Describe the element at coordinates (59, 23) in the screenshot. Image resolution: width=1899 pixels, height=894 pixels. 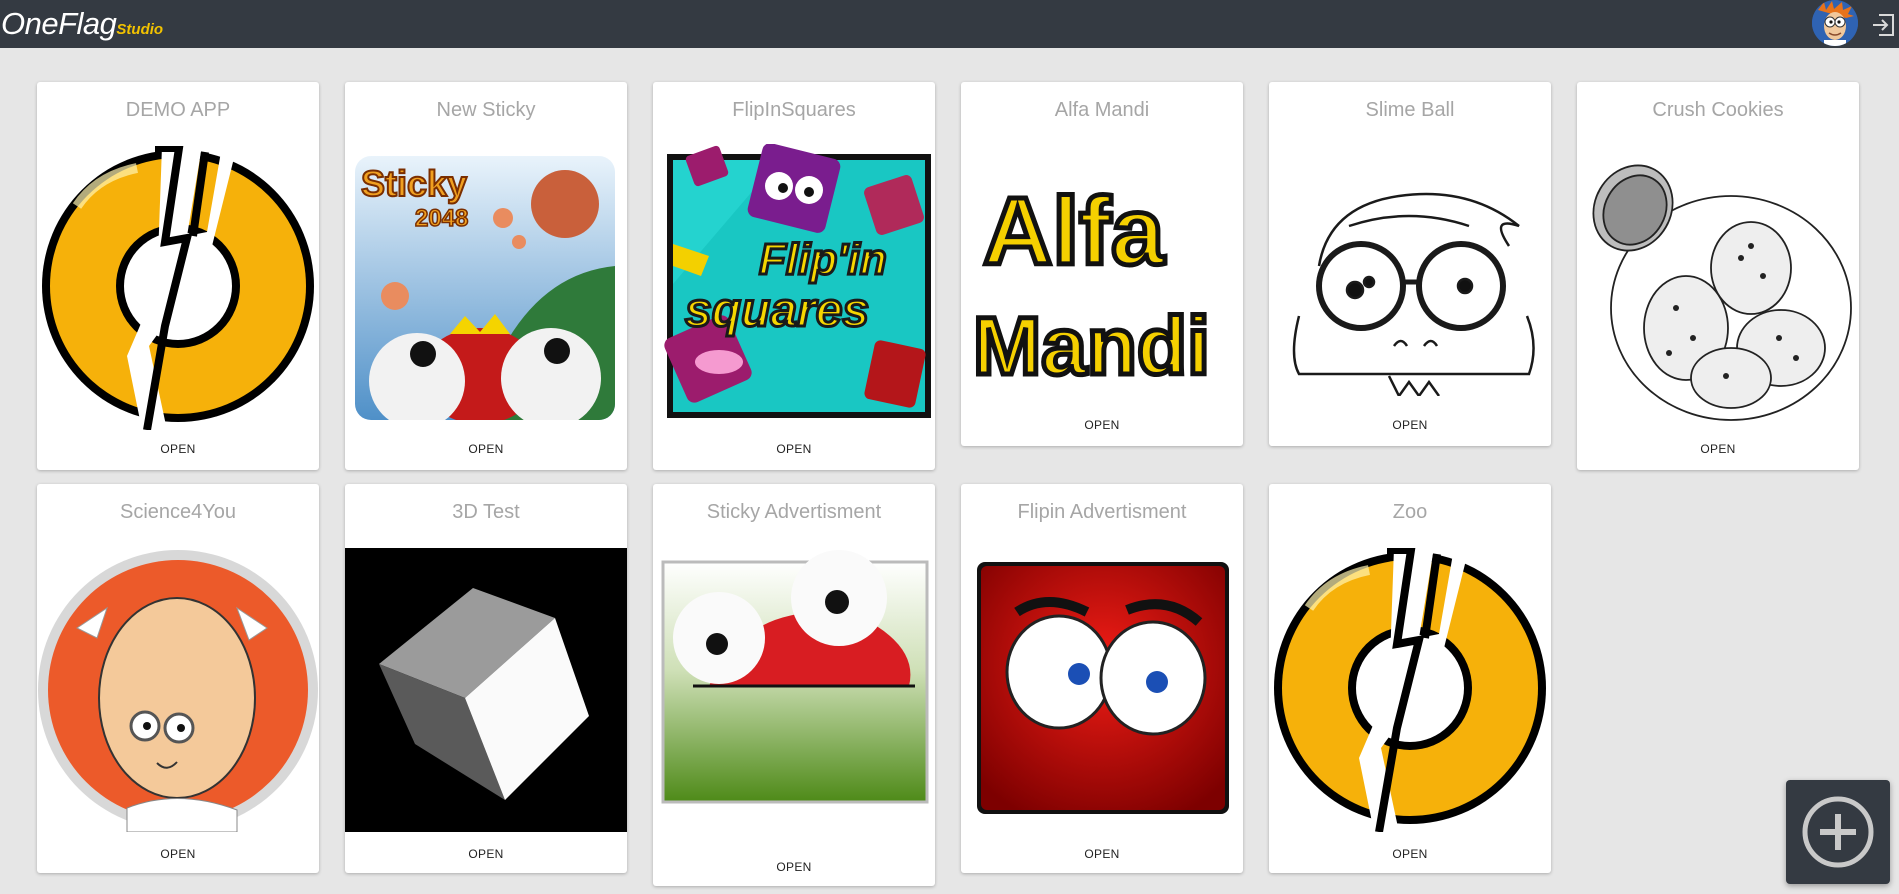
I see `brand-main: OneFlag` at that location.